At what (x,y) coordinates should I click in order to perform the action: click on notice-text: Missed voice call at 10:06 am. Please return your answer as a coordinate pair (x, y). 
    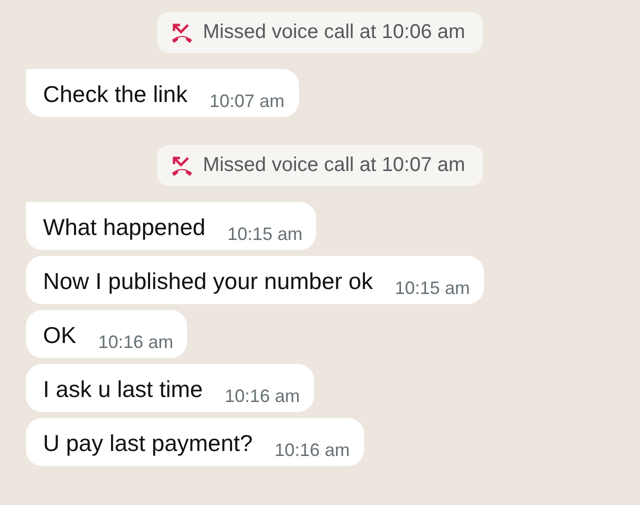
    Looking at the image, I should click on (334, 32).